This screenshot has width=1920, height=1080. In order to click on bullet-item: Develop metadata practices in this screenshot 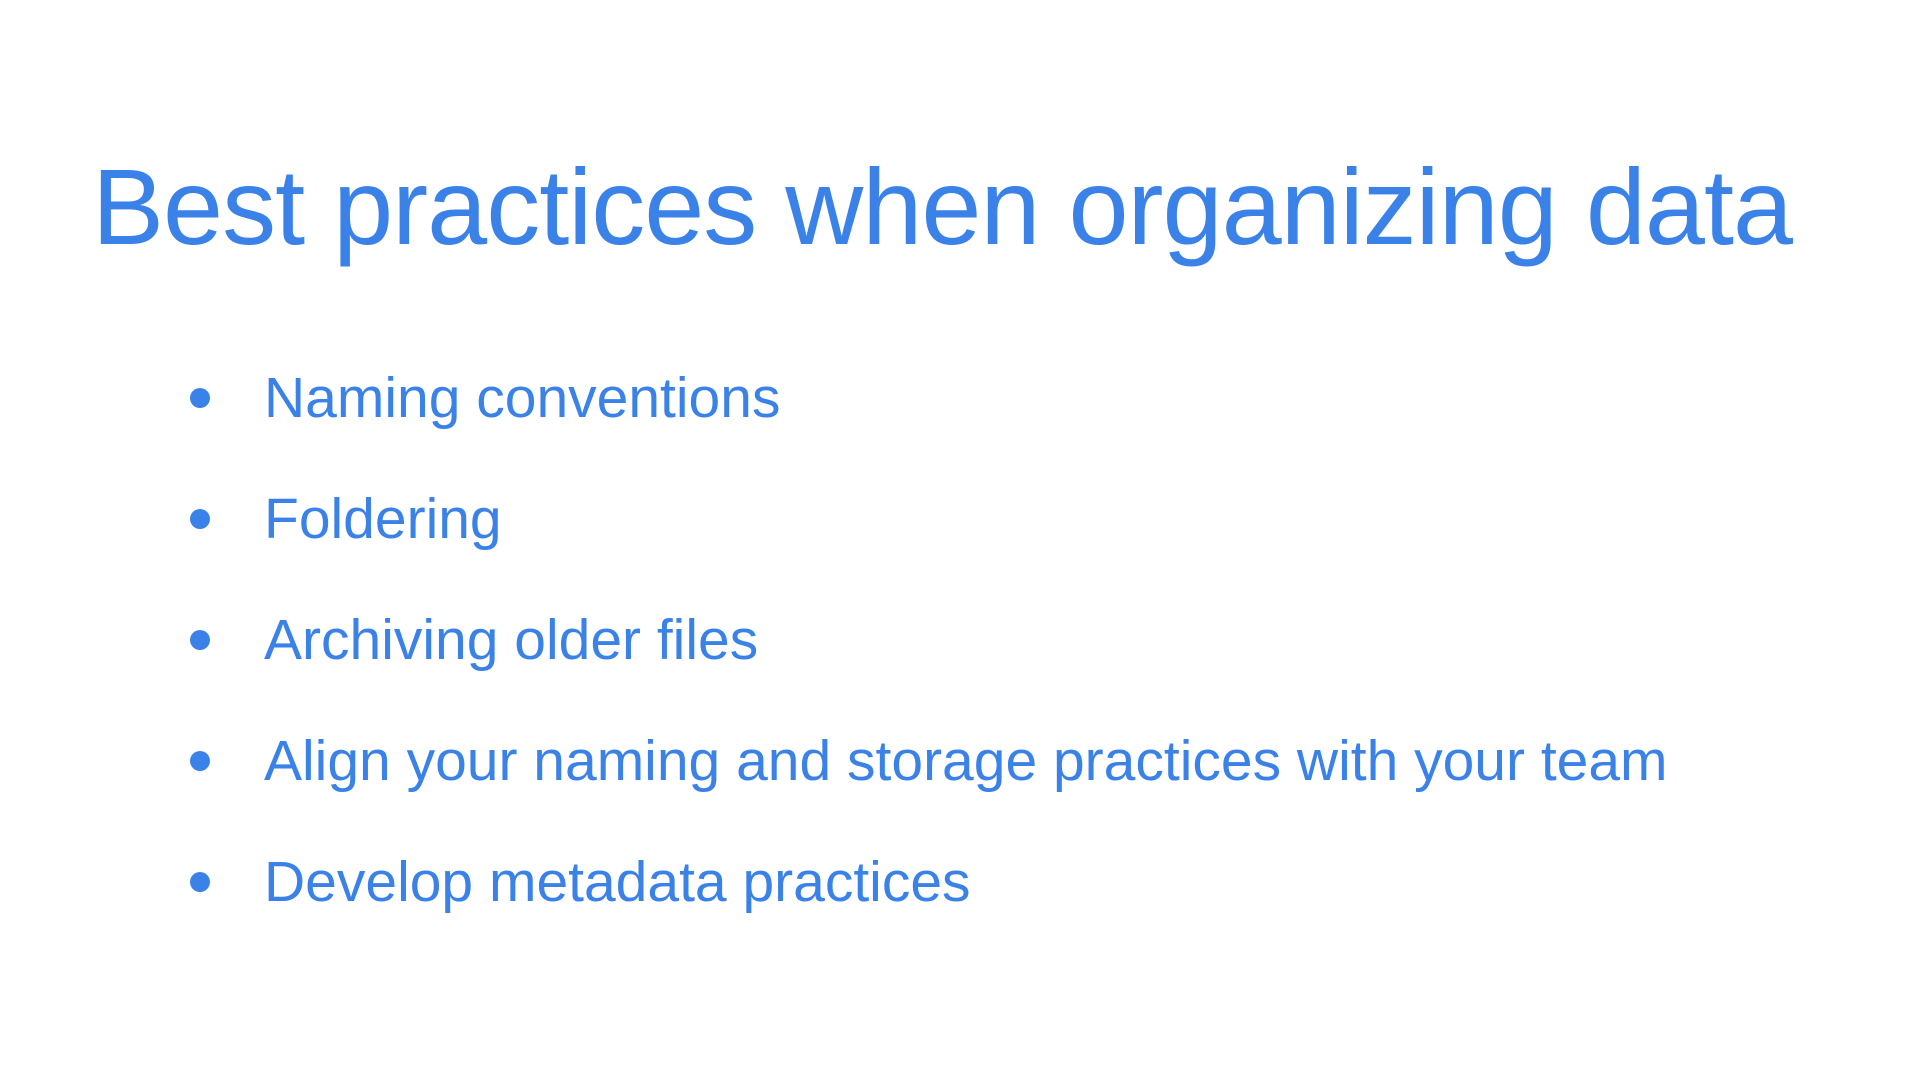, I will do `click(929, 882)`.